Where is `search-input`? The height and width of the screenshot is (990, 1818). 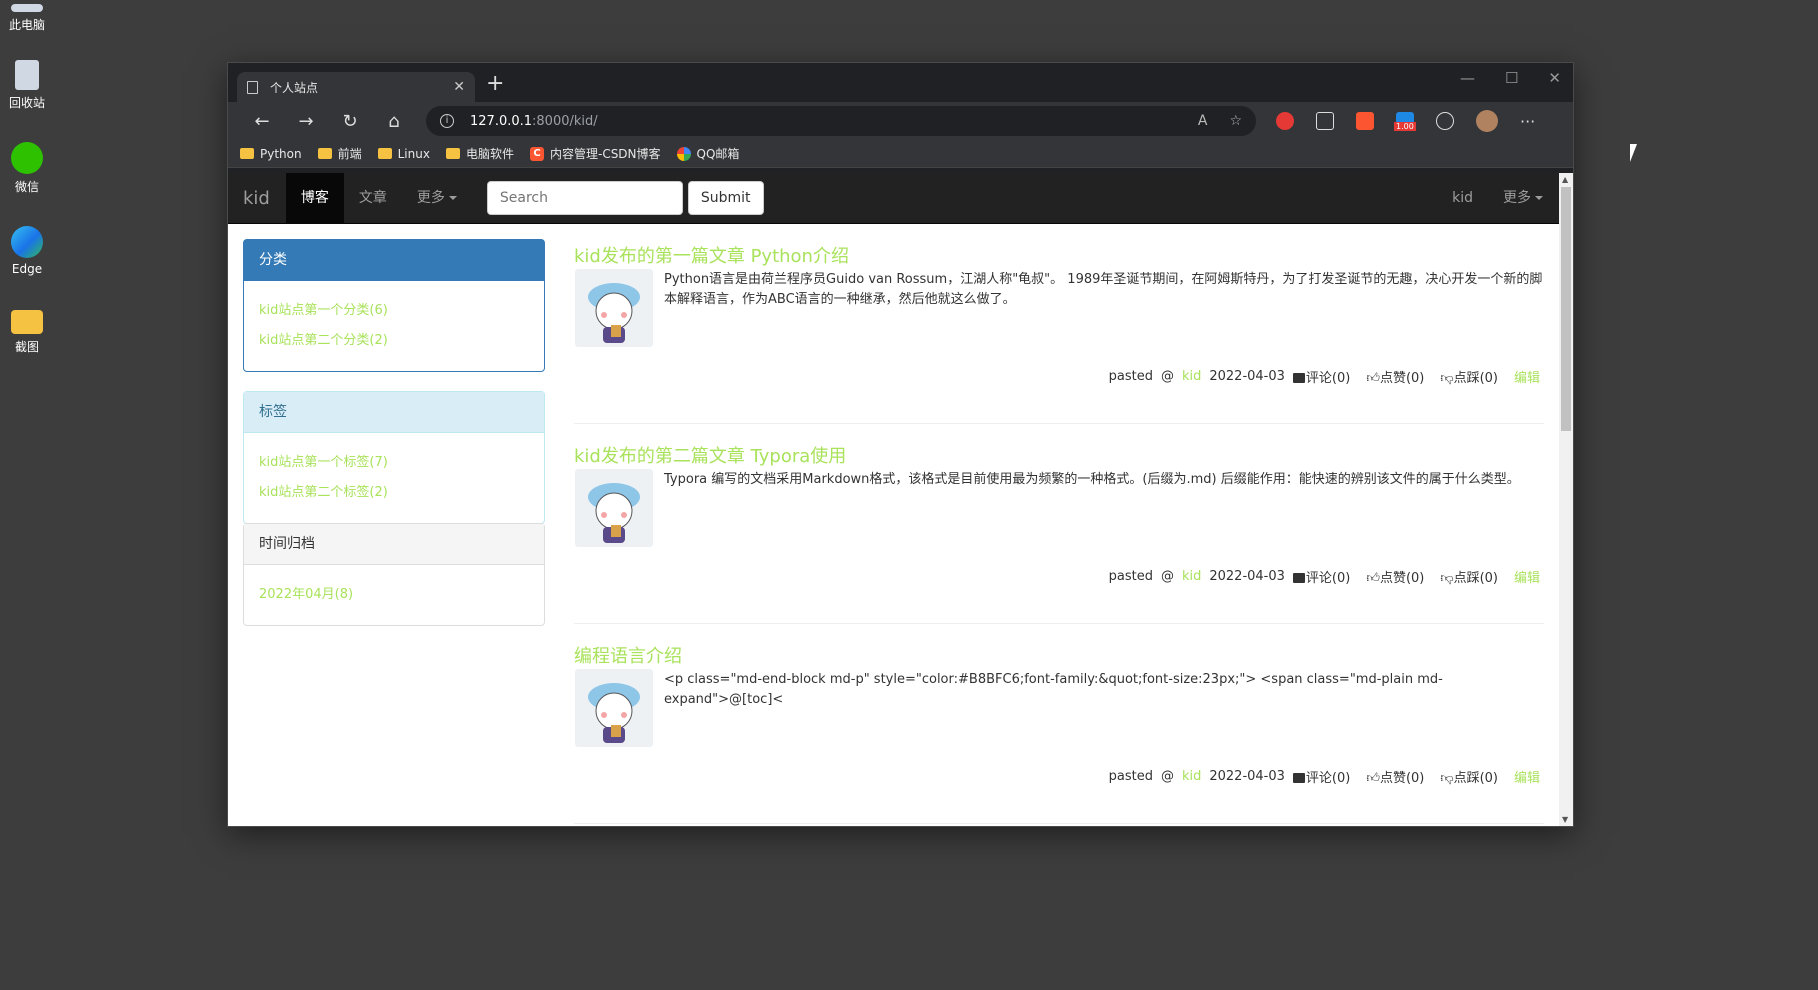
search-input is located at coordinates (584, 198).